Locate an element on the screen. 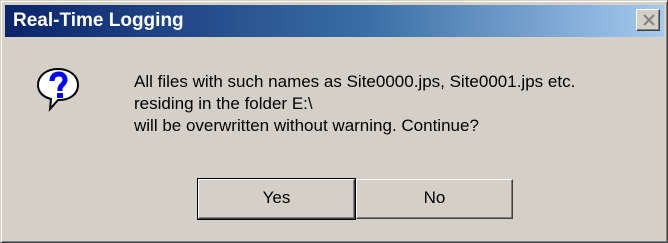 The height and width of the screenshot is (243, 668). close-button is located at coordinates (648, 20).